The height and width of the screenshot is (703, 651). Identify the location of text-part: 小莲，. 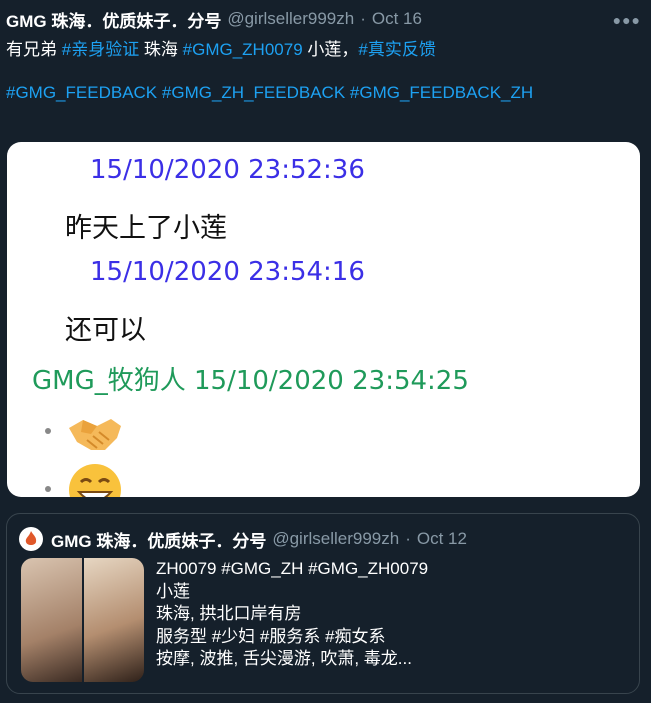
(330, 49).